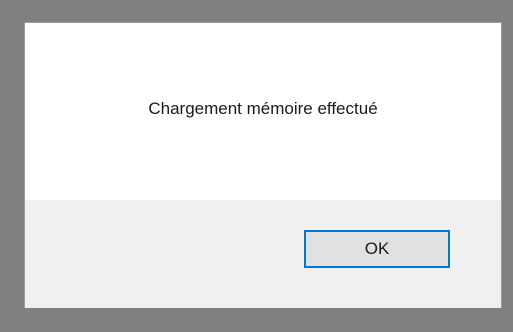  I want to click on ok-button: OK, so click(377, 249).